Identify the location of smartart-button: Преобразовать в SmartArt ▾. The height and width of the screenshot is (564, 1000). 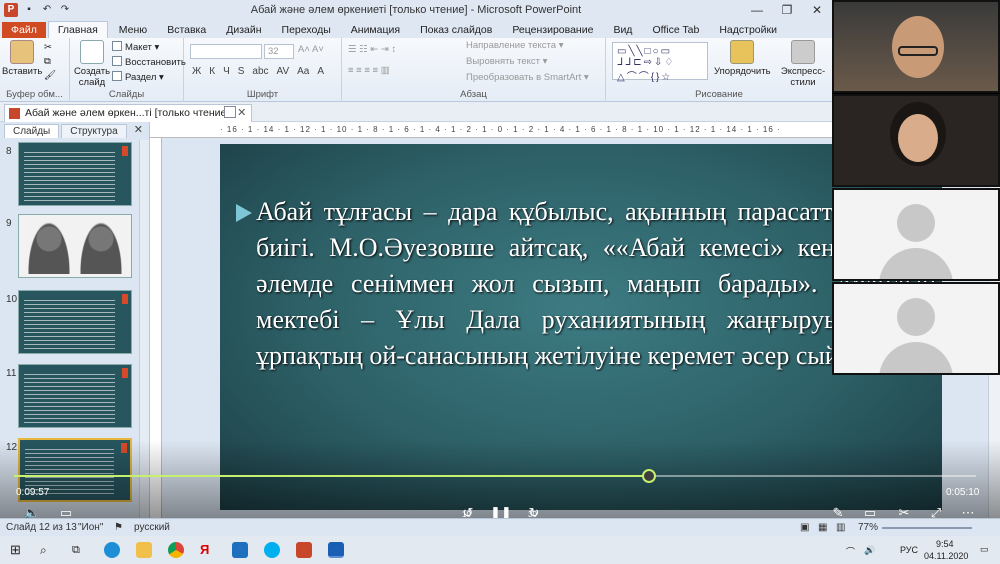
(527, 77).